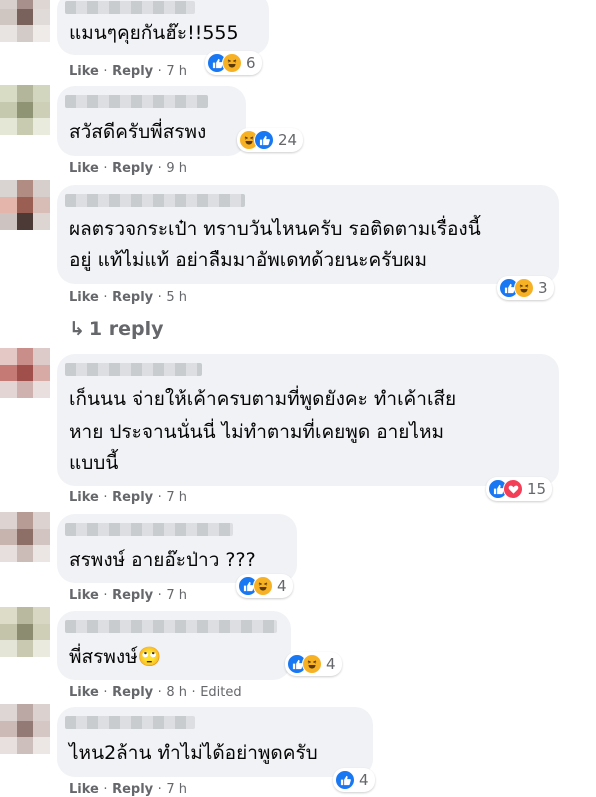  I want to click on reaction-count: 6, so click(251, 63).